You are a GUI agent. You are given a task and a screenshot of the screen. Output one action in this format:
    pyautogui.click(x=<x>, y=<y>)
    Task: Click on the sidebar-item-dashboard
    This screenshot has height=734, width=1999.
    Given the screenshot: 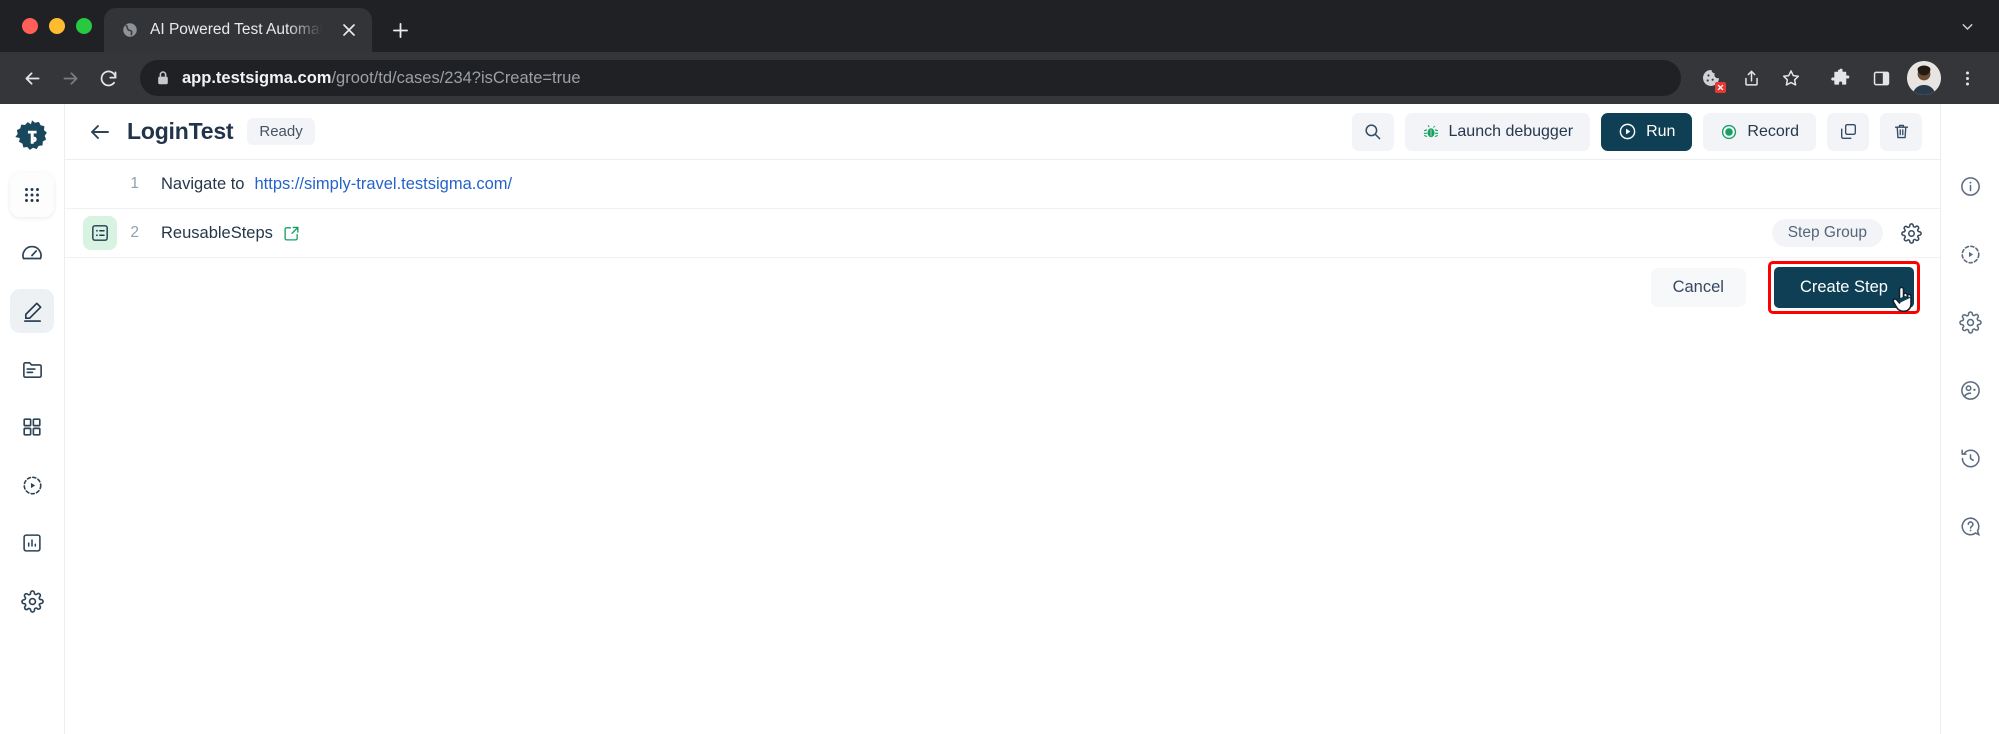 What is the action you would take?
    pyautogui.click(x=32, y=253)
    